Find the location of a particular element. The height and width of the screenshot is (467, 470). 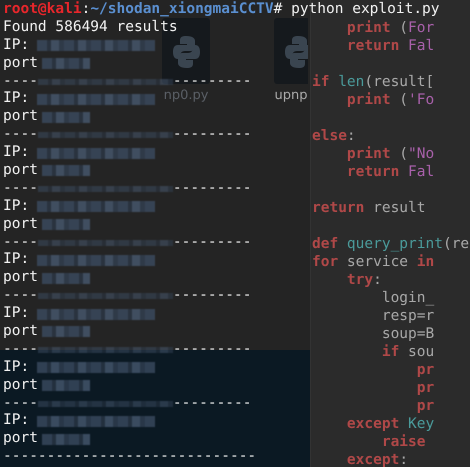

code-line: for service in is located at coordinates (373, 262).